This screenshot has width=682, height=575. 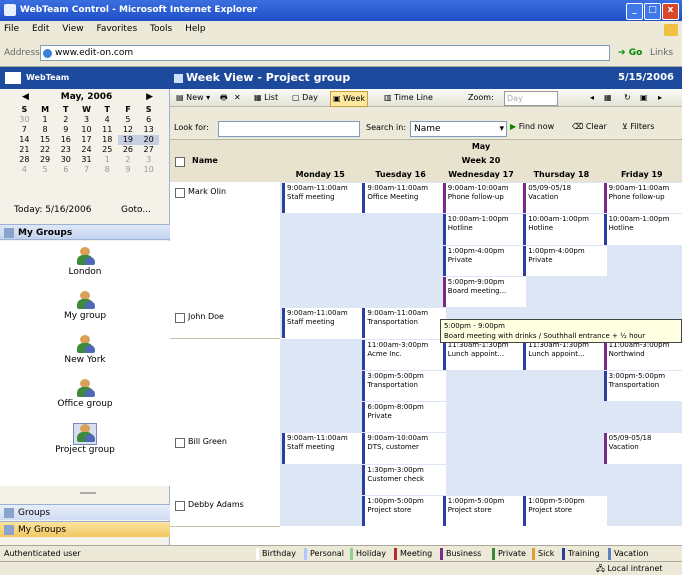 What do you see at coordinates (65, 130) in the screenshot?
I see `calendar-day: 9` at bounding box center [65, 130].